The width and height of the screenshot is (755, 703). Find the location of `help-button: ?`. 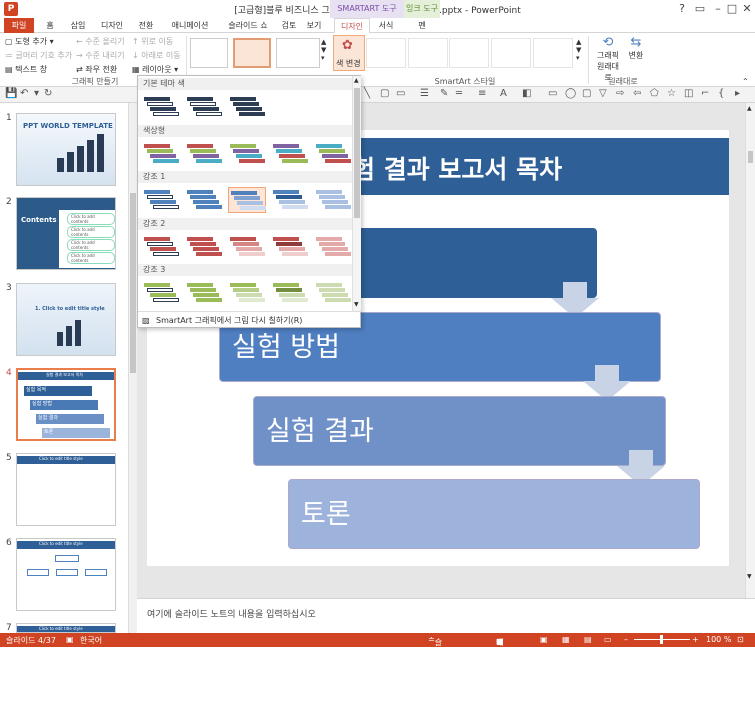

help-button: ? is located at coordinates (682, 8).